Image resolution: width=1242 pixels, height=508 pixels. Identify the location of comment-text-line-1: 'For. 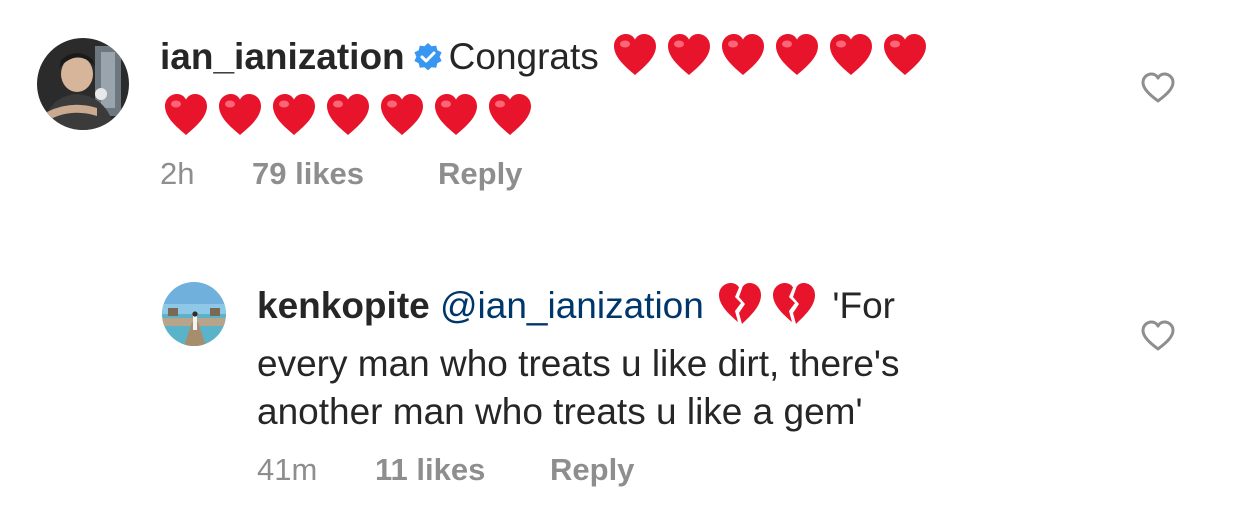
(863, 305).